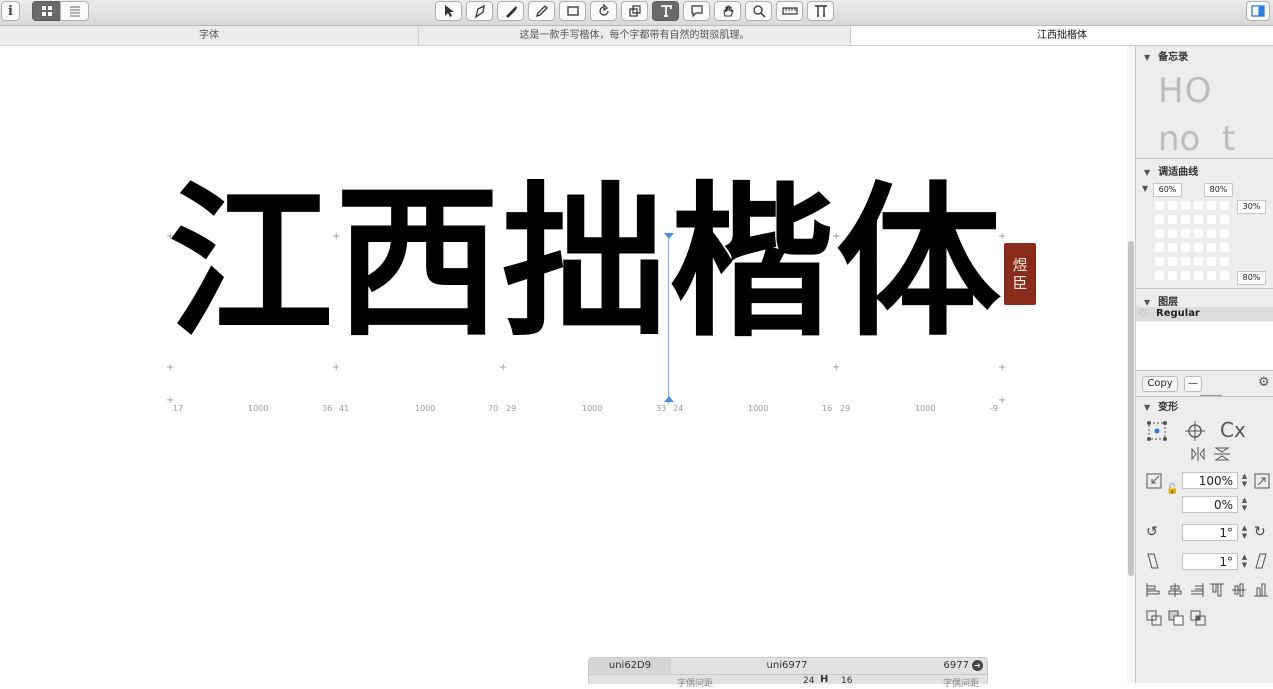  Describe the element at coordinates (1171, 170) in the screenshot. I see `curve-section-title: 调适曲线` at that location.